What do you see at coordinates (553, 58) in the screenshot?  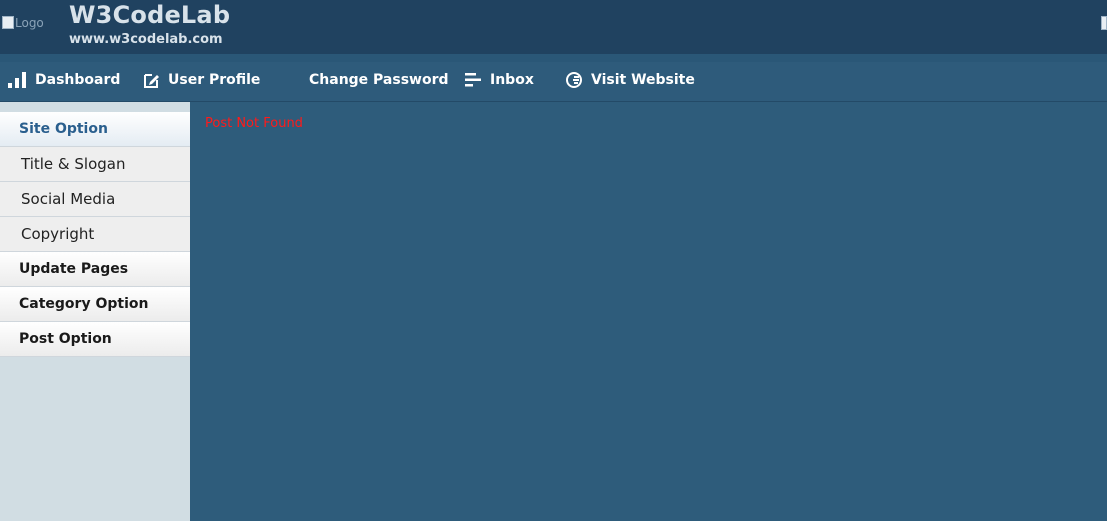 I see `header-divider` at bounding box center [553, 58].